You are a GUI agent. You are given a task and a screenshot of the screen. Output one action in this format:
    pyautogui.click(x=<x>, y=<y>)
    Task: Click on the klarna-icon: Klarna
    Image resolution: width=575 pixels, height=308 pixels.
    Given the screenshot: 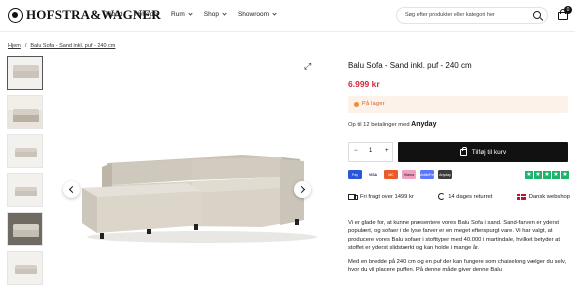 What is the action you would take?
    pyautogui.click(x=409, y=174)
    